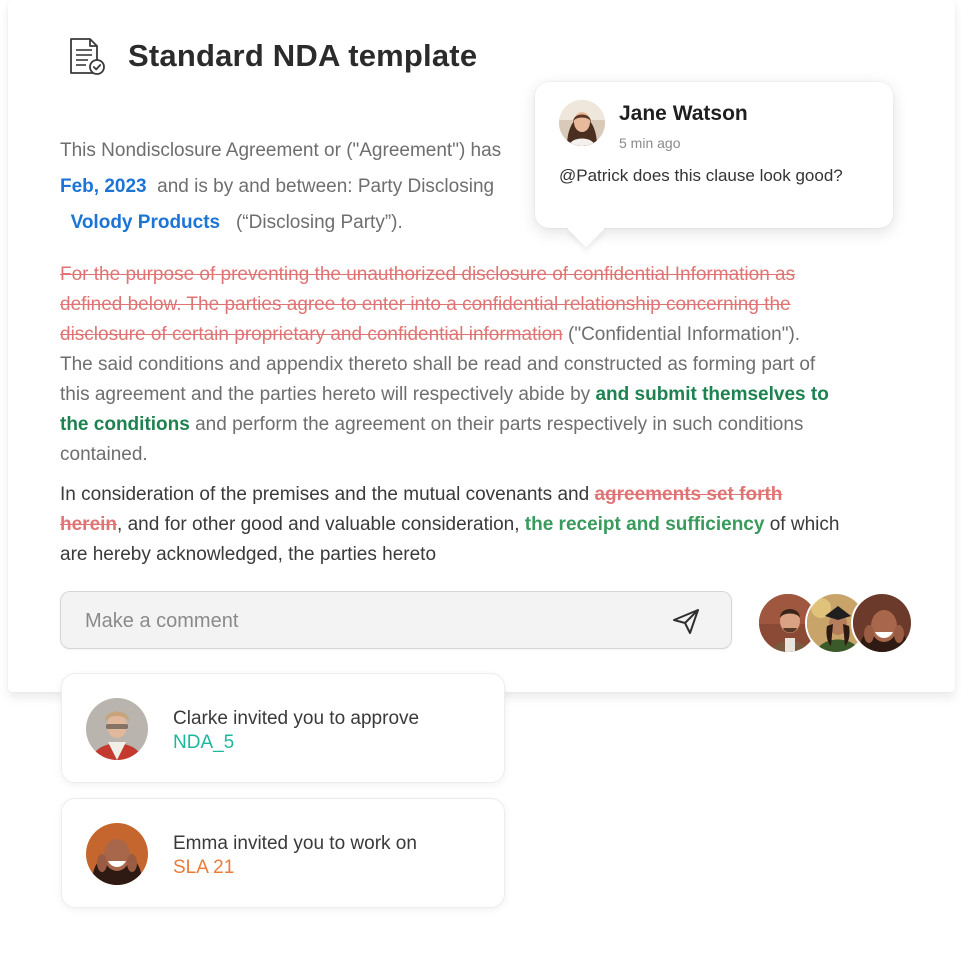 Image resolution: width=961 pixels, height=978 pixels. I want to click on notification-text: Emma invited you to work on, so click(295, 843).